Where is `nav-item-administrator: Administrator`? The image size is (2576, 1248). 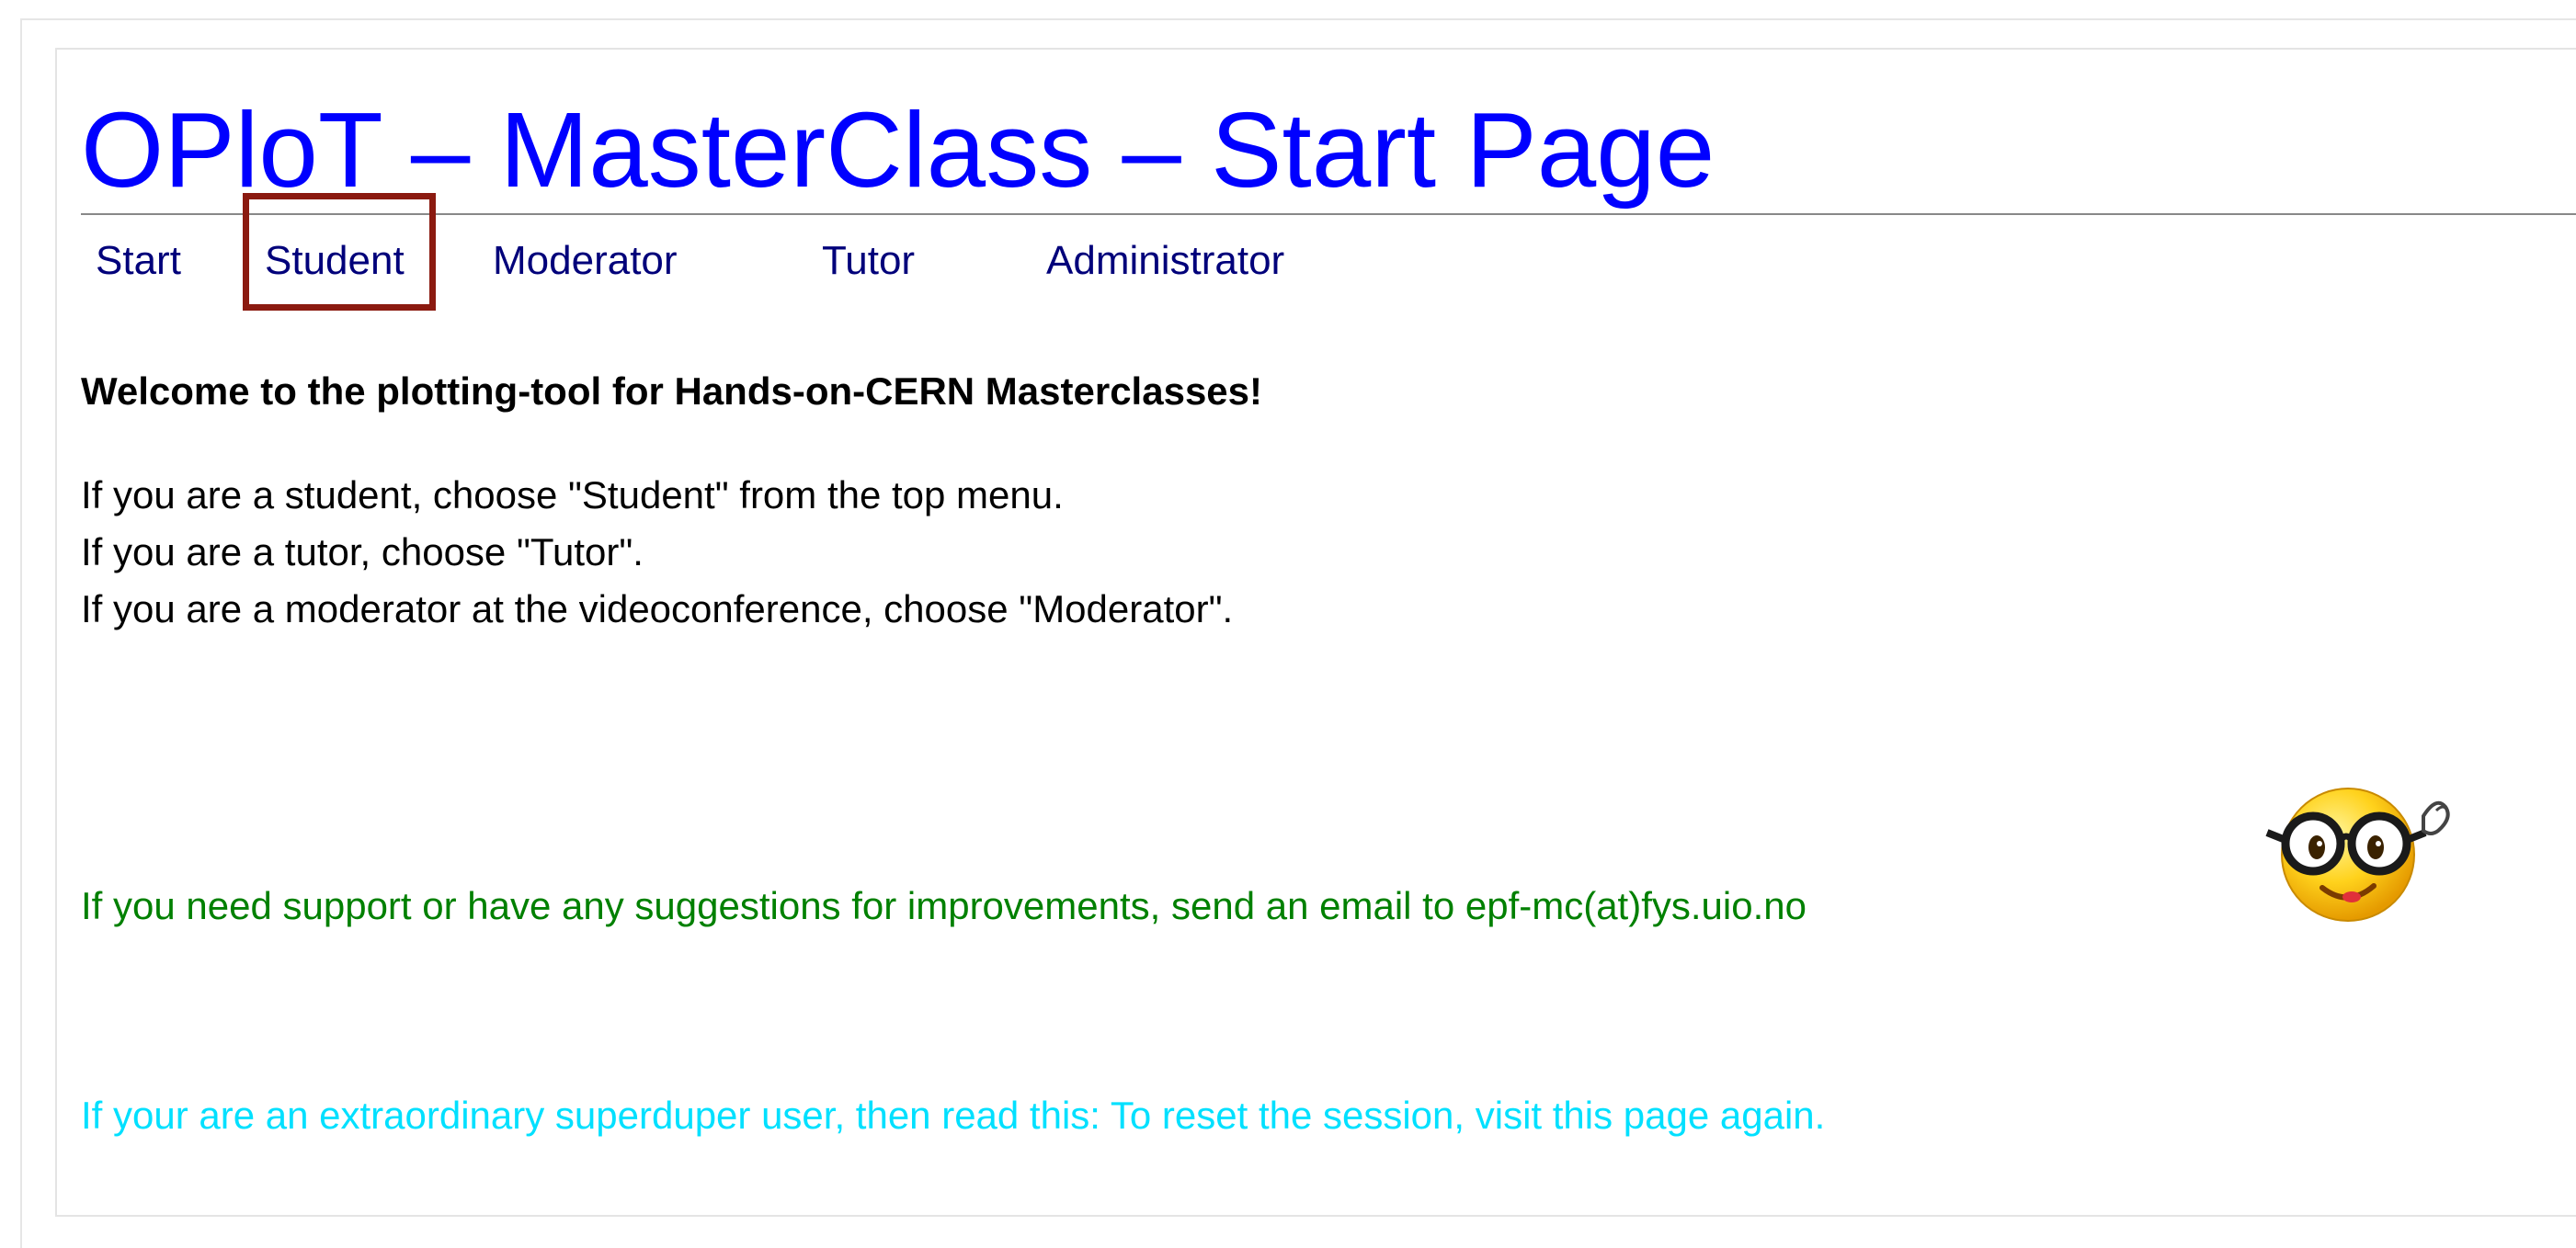 nav-item-administrator: Administrator is located at coordinates (1165, 261).